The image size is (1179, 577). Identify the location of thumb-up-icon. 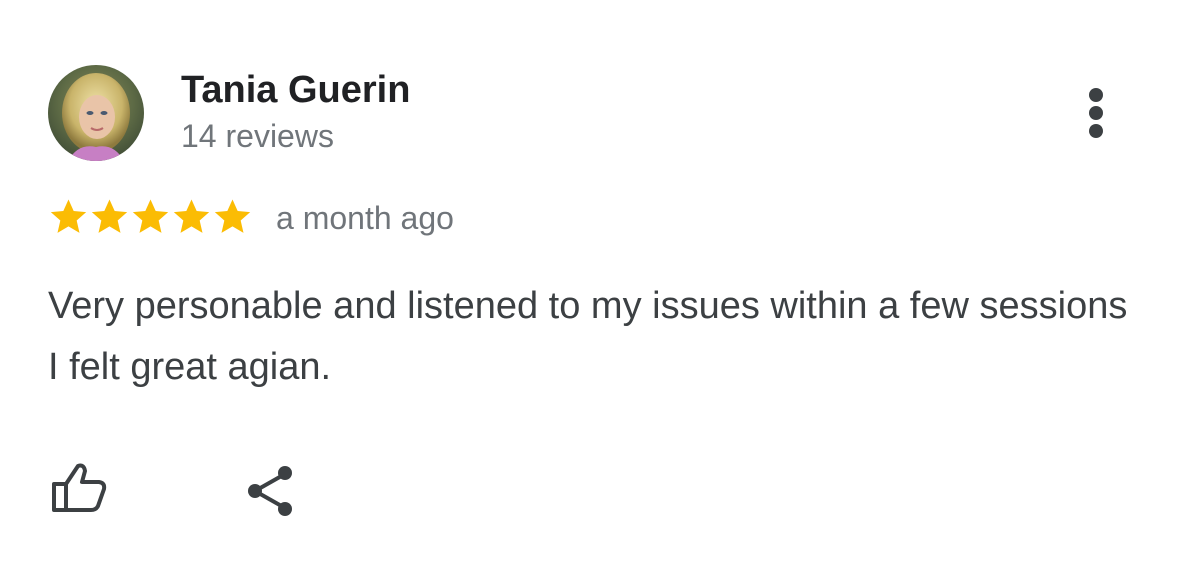
(79, 487).